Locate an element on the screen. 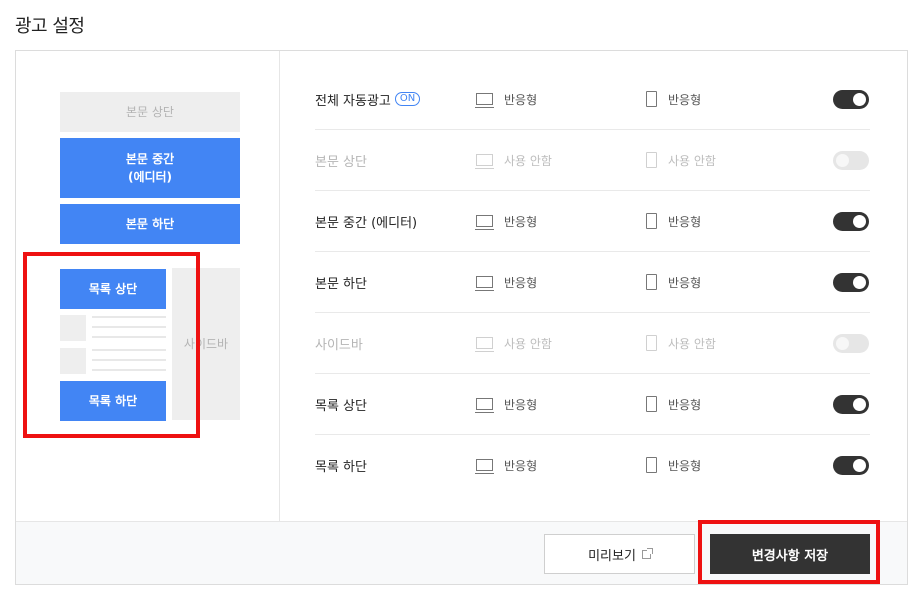 The width and height of the screenshot is (917, 599). row-label: 목록 하단 is located at coordinates (341, 467).